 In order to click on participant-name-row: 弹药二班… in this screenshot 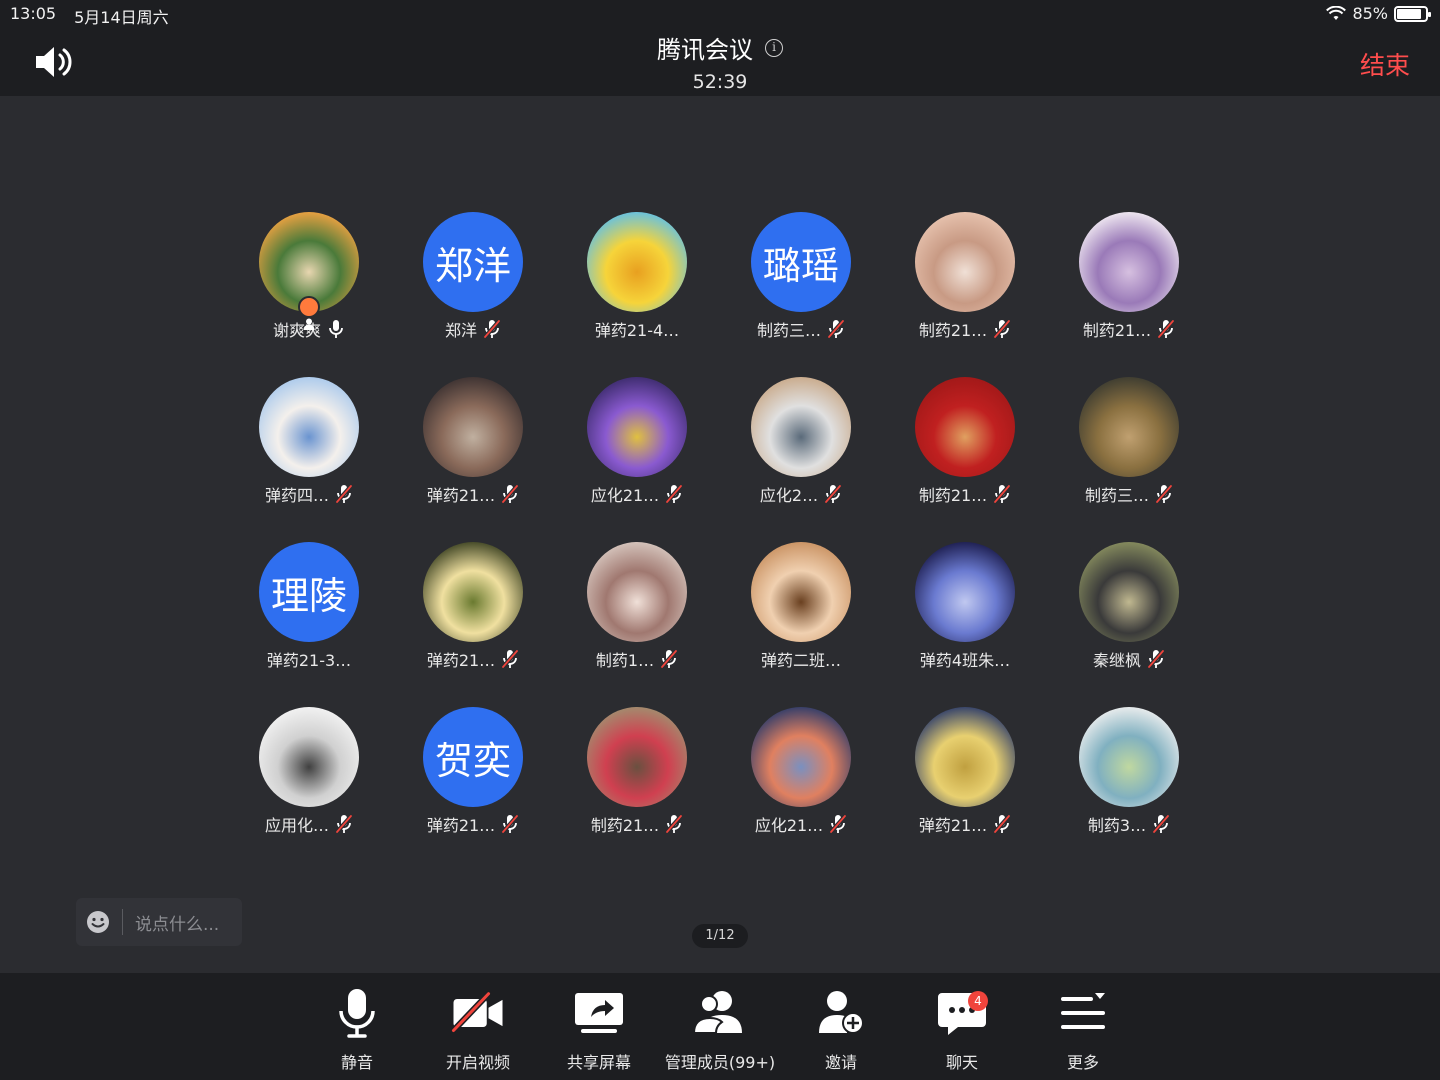, I will do `click(801, 659)`.